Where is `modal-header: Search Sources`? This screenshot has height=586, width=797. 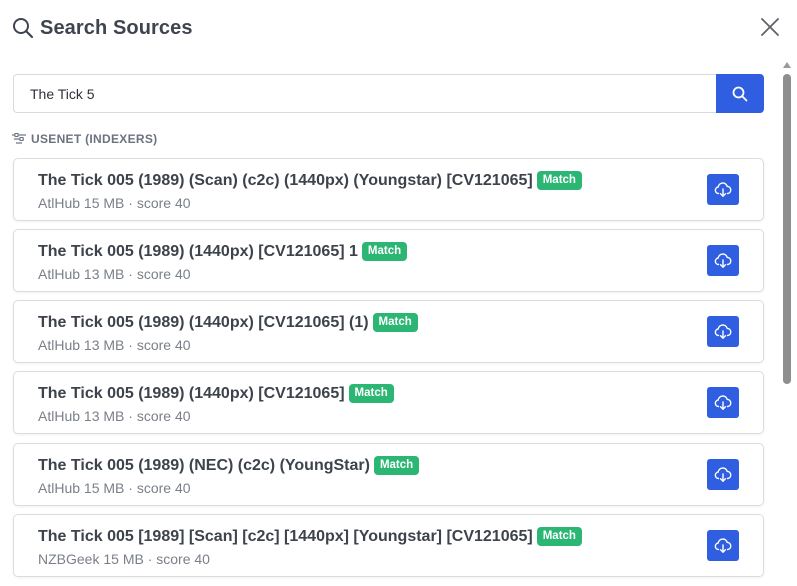 modal-header: Search Sources is located at coordinates (102, 28).